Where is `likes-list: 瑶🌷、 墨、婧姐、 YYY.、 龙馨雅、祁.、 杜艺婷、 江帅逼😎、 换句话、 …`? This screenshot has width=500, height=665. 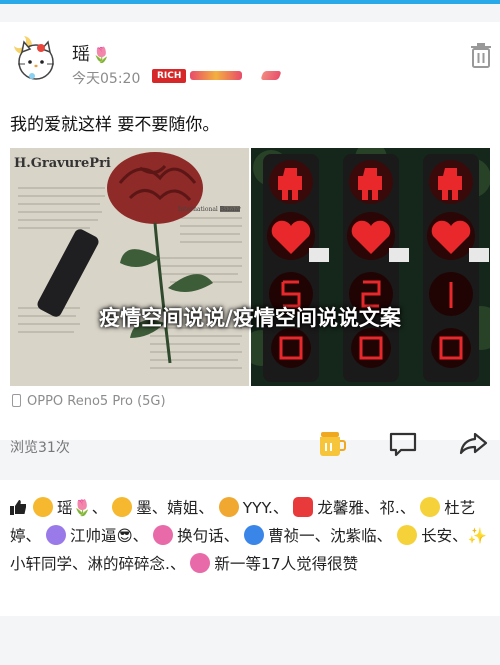
likes-list: 瑶🌷、 墨、婧姐、 YYY.、 龙馨雅、祁.、 杜艺婷、 江帅逼😎、 换句话、 … is located at coordinates (248, 535).